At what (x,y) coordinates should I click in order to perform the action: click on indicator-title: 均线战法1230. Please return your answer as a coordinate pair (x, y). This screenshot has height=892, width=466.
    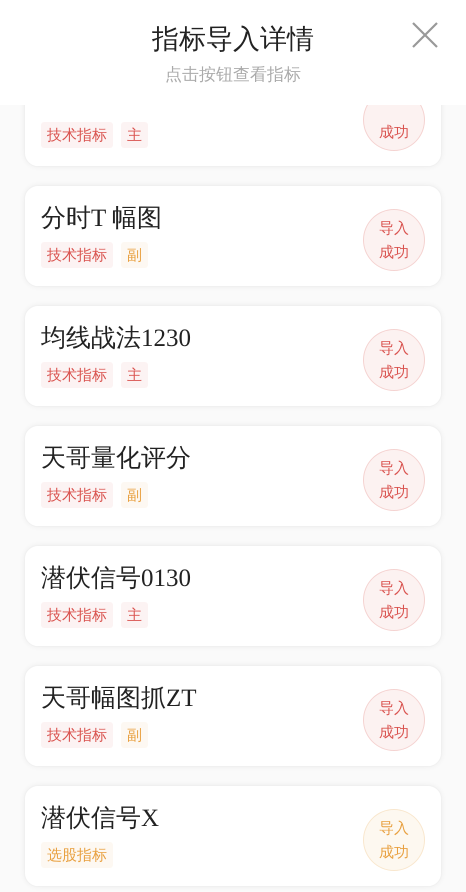
    Looking at the image, I should click on (116, 339).